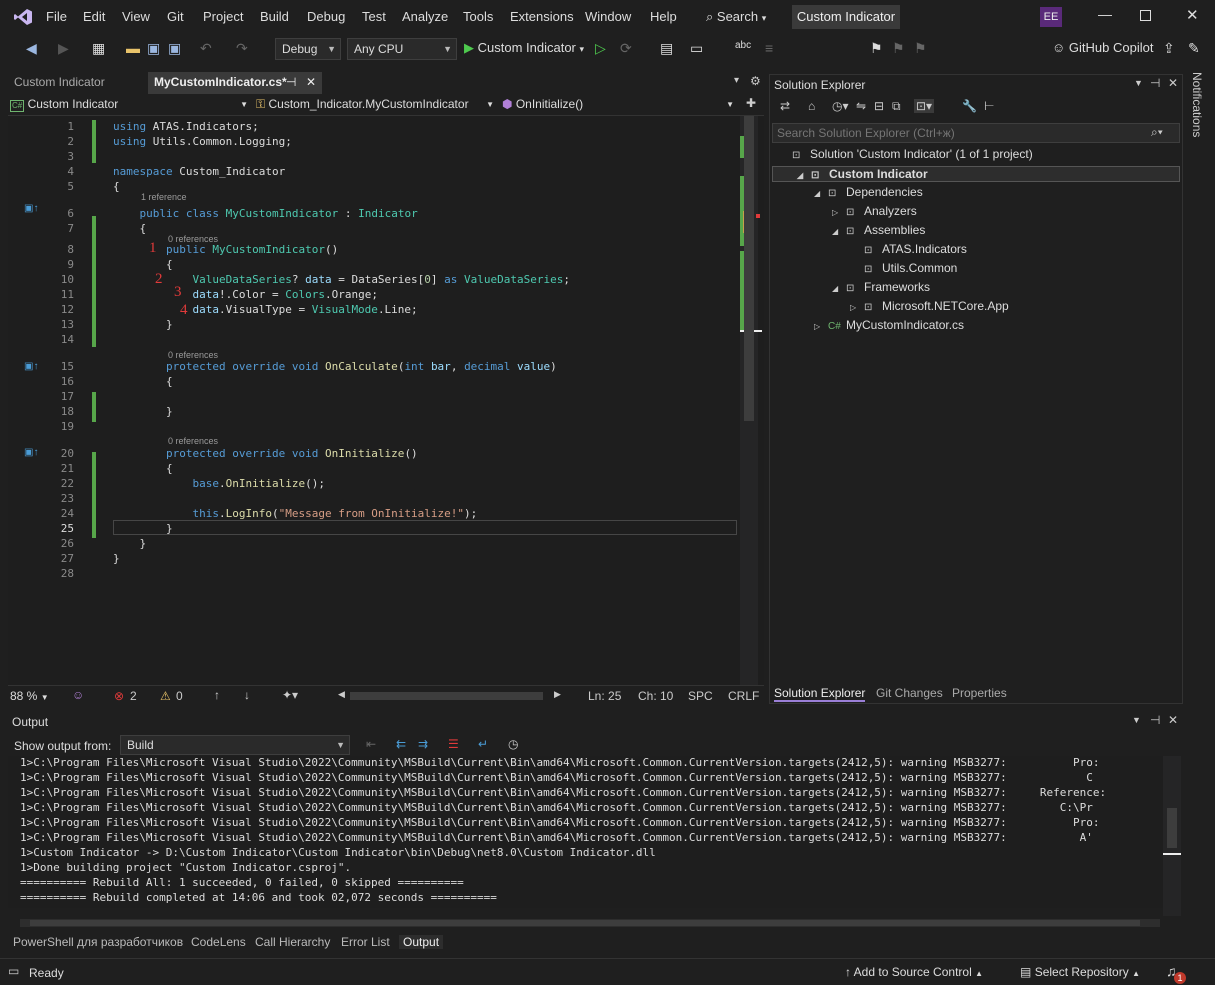 The height and width of the screenshot is (985, 1215). Describe the element at coordinates (291, 82) in the screenshot. I see `pin-icon: ⊣` at that location.